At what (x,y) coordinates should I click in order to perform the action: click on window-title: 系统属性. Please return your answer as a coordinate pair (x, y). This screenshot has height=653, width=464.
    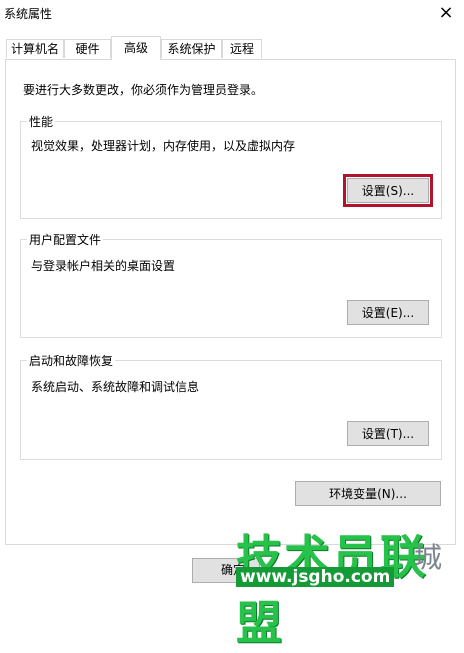
    Looking at the image, I should click on (28, 14).